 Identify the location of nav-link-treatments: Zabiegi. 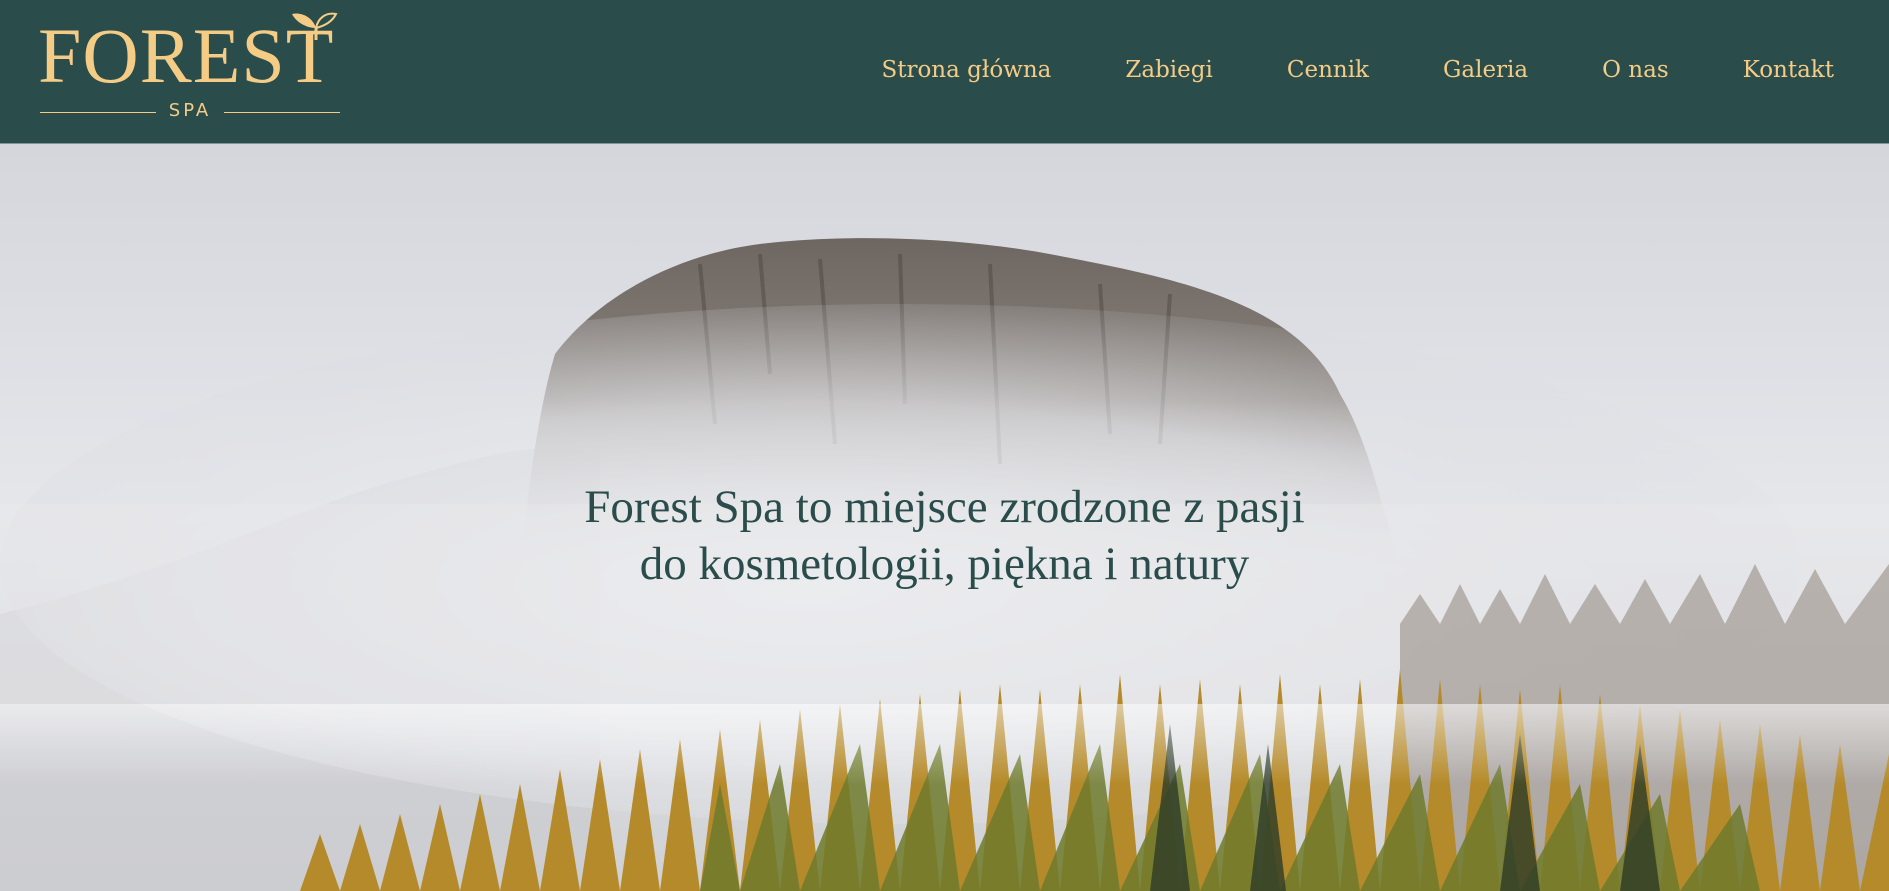
(1168, 70).